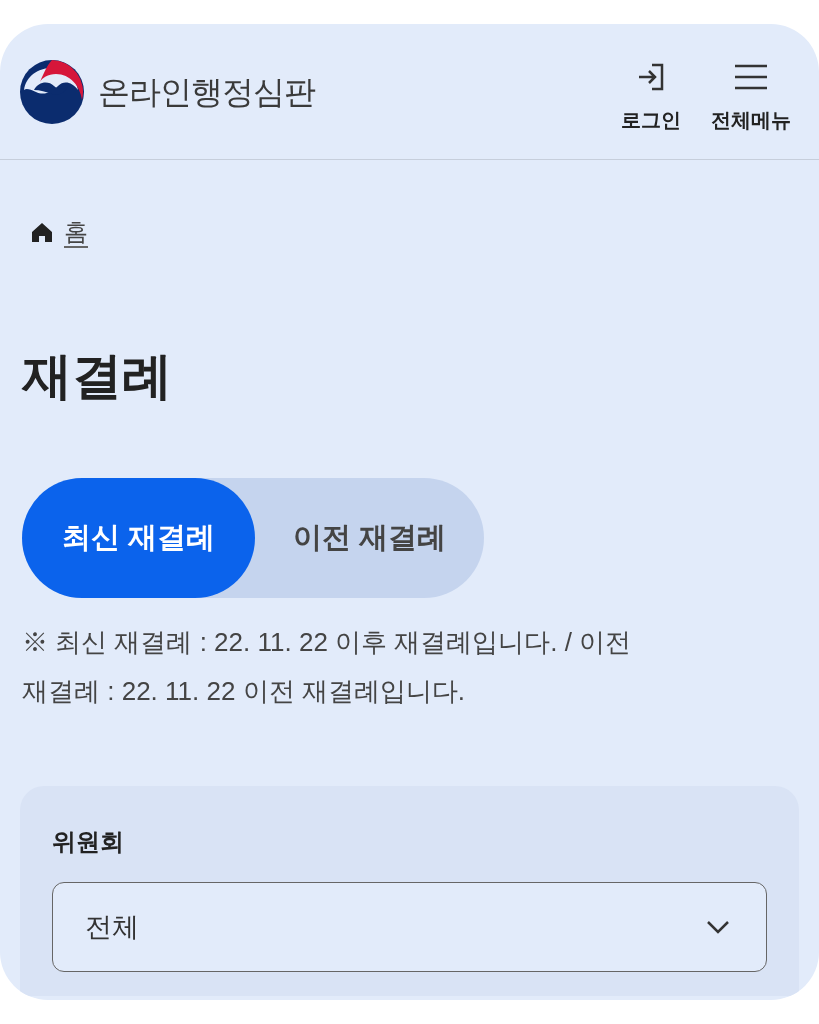  Describe the element at coordinates (651, 96) in the screenshot. I see `login-button: 로그인` at that location.